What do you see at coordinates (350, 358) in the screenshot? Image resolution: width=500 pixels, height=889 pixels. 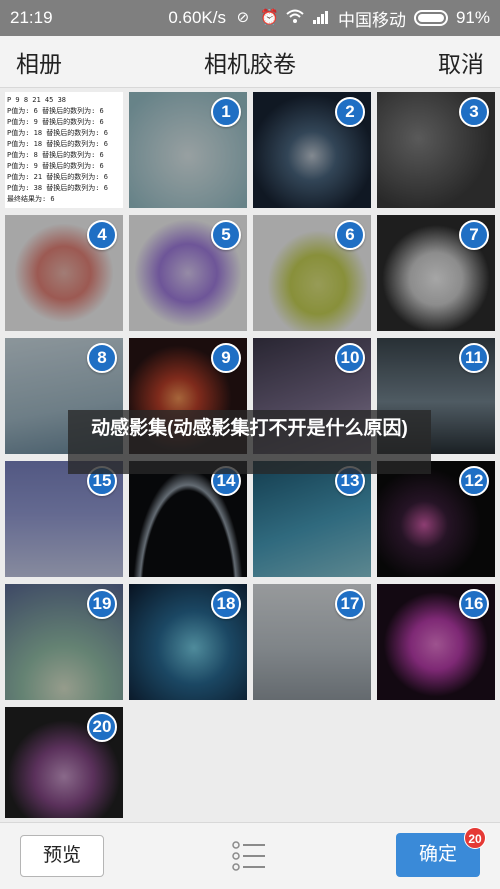 I see `selection-number-badge: 10` at bounding box center [350, 358].